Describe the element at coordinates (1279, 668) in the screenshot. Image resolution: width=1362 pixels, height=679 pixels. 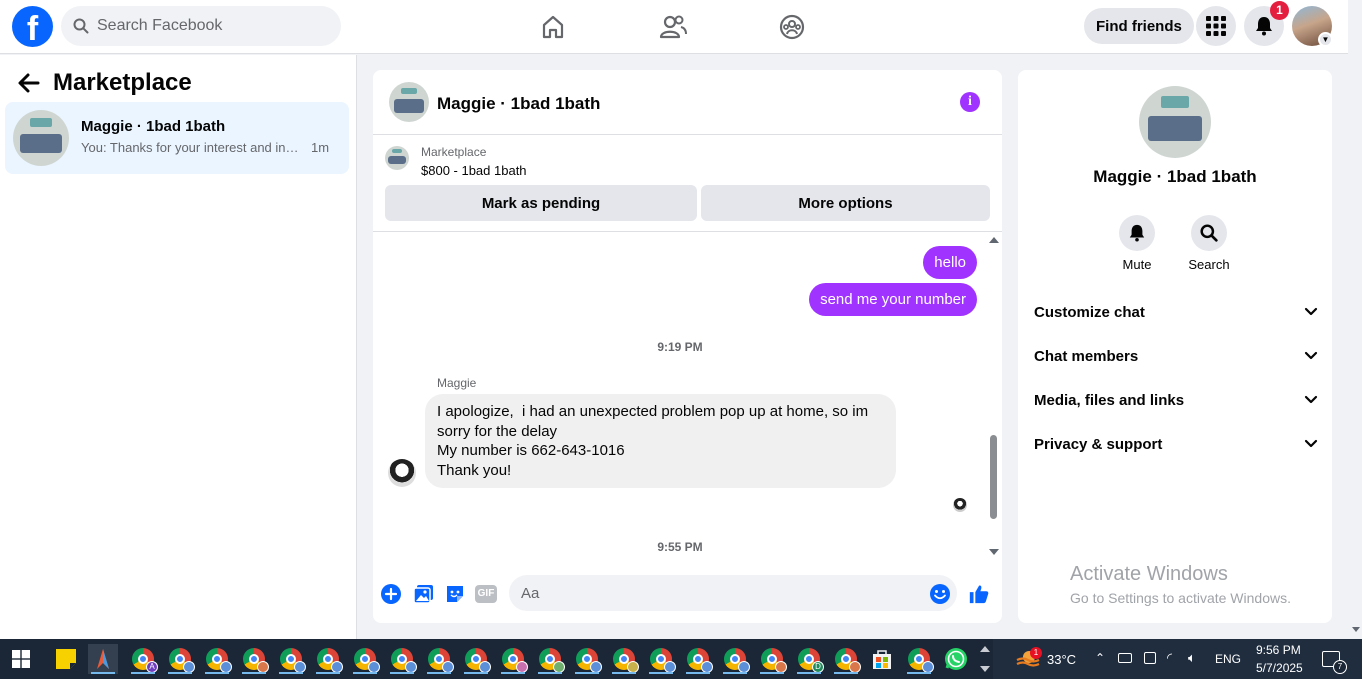
I see `clock-date: 5/7/2025` at that location.